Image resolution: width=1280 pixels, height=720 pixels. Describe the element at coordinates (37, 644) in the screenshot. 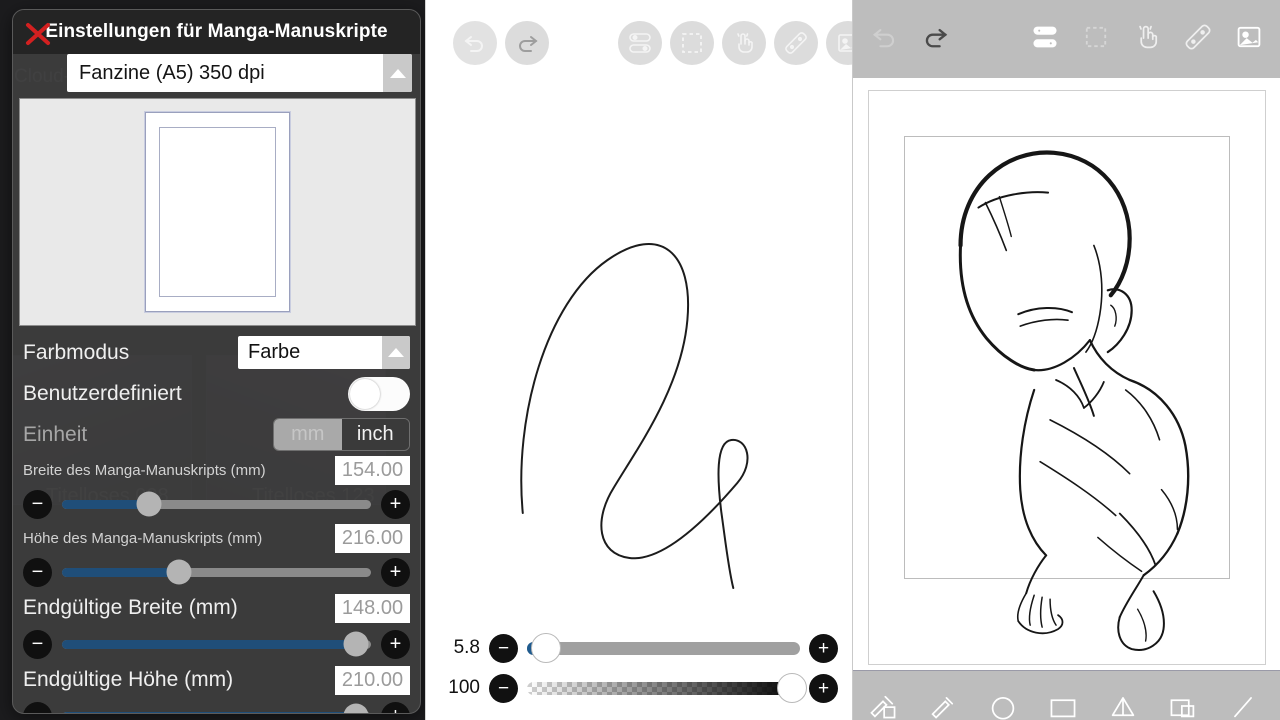

I see `final-width-decrease-button: −` at that location.